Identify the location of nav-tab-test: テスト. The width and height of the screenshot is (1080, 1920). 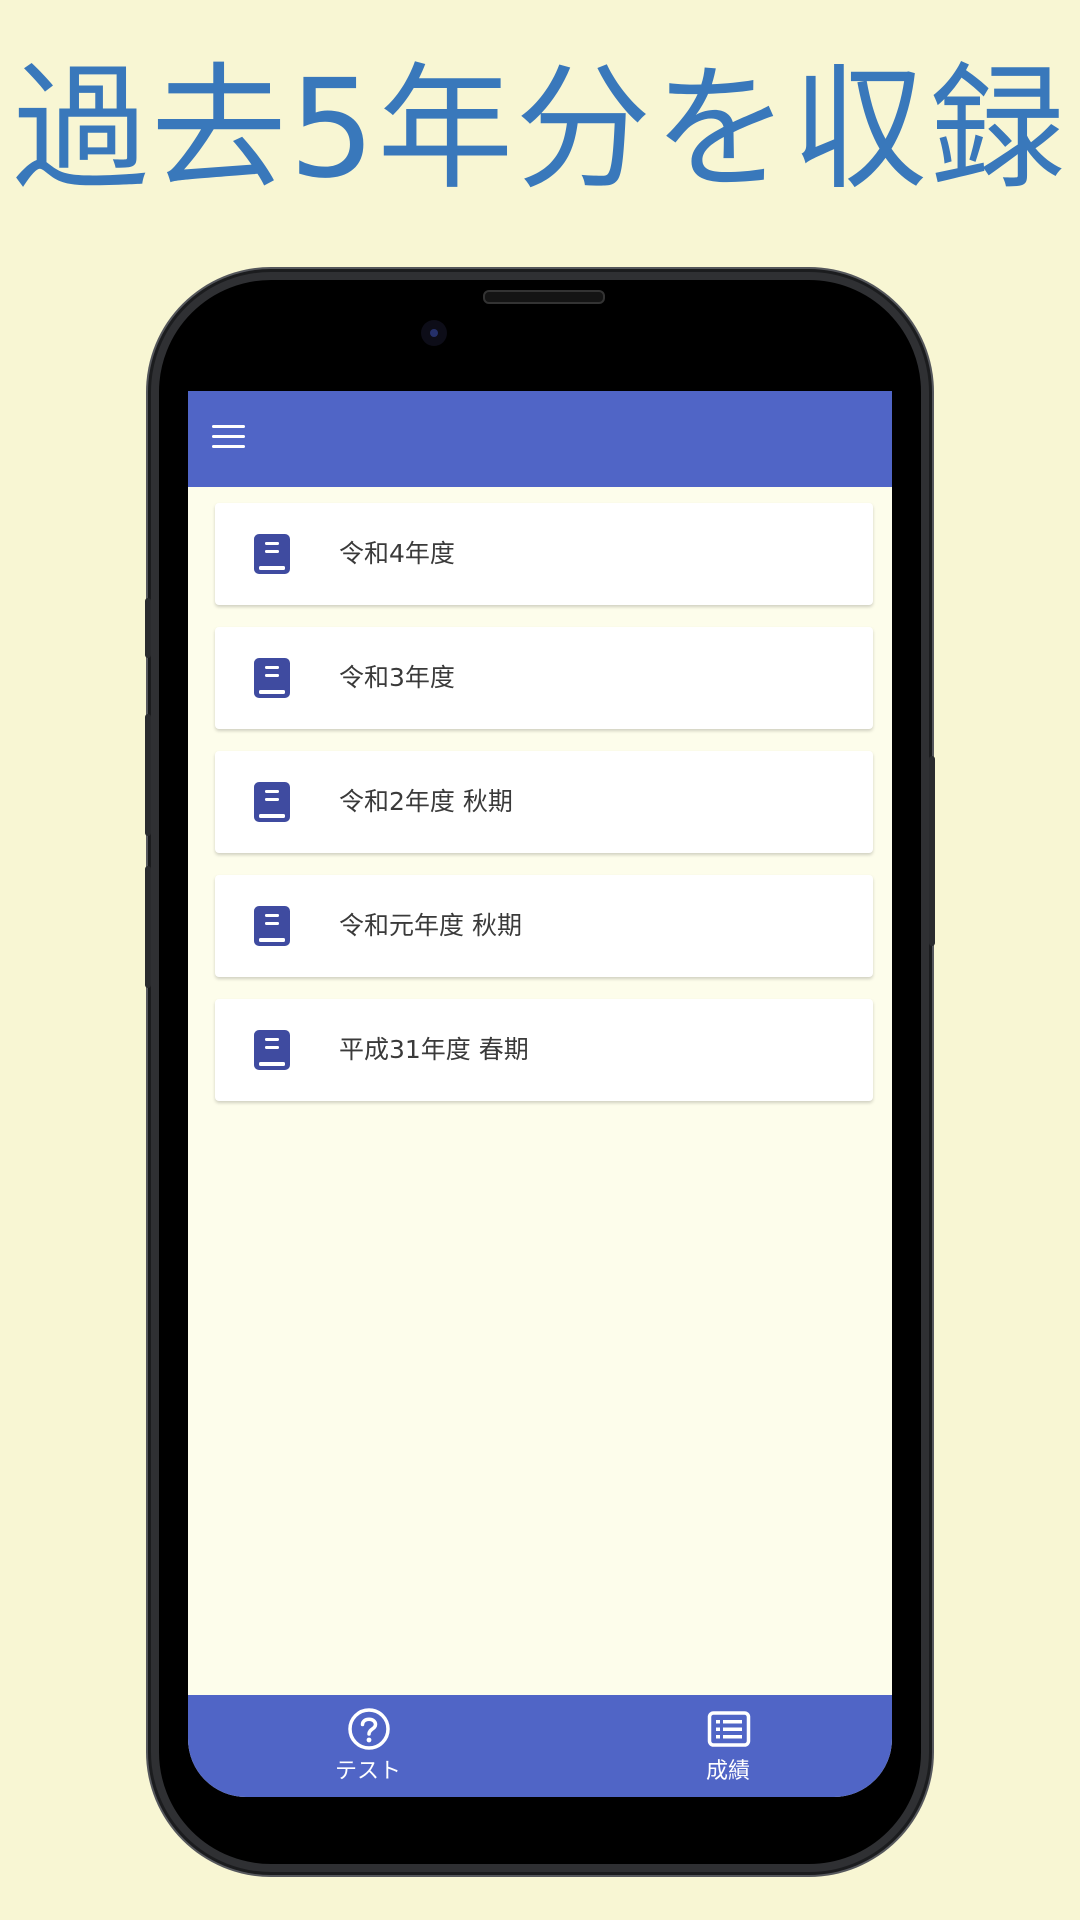
(368, 1746).